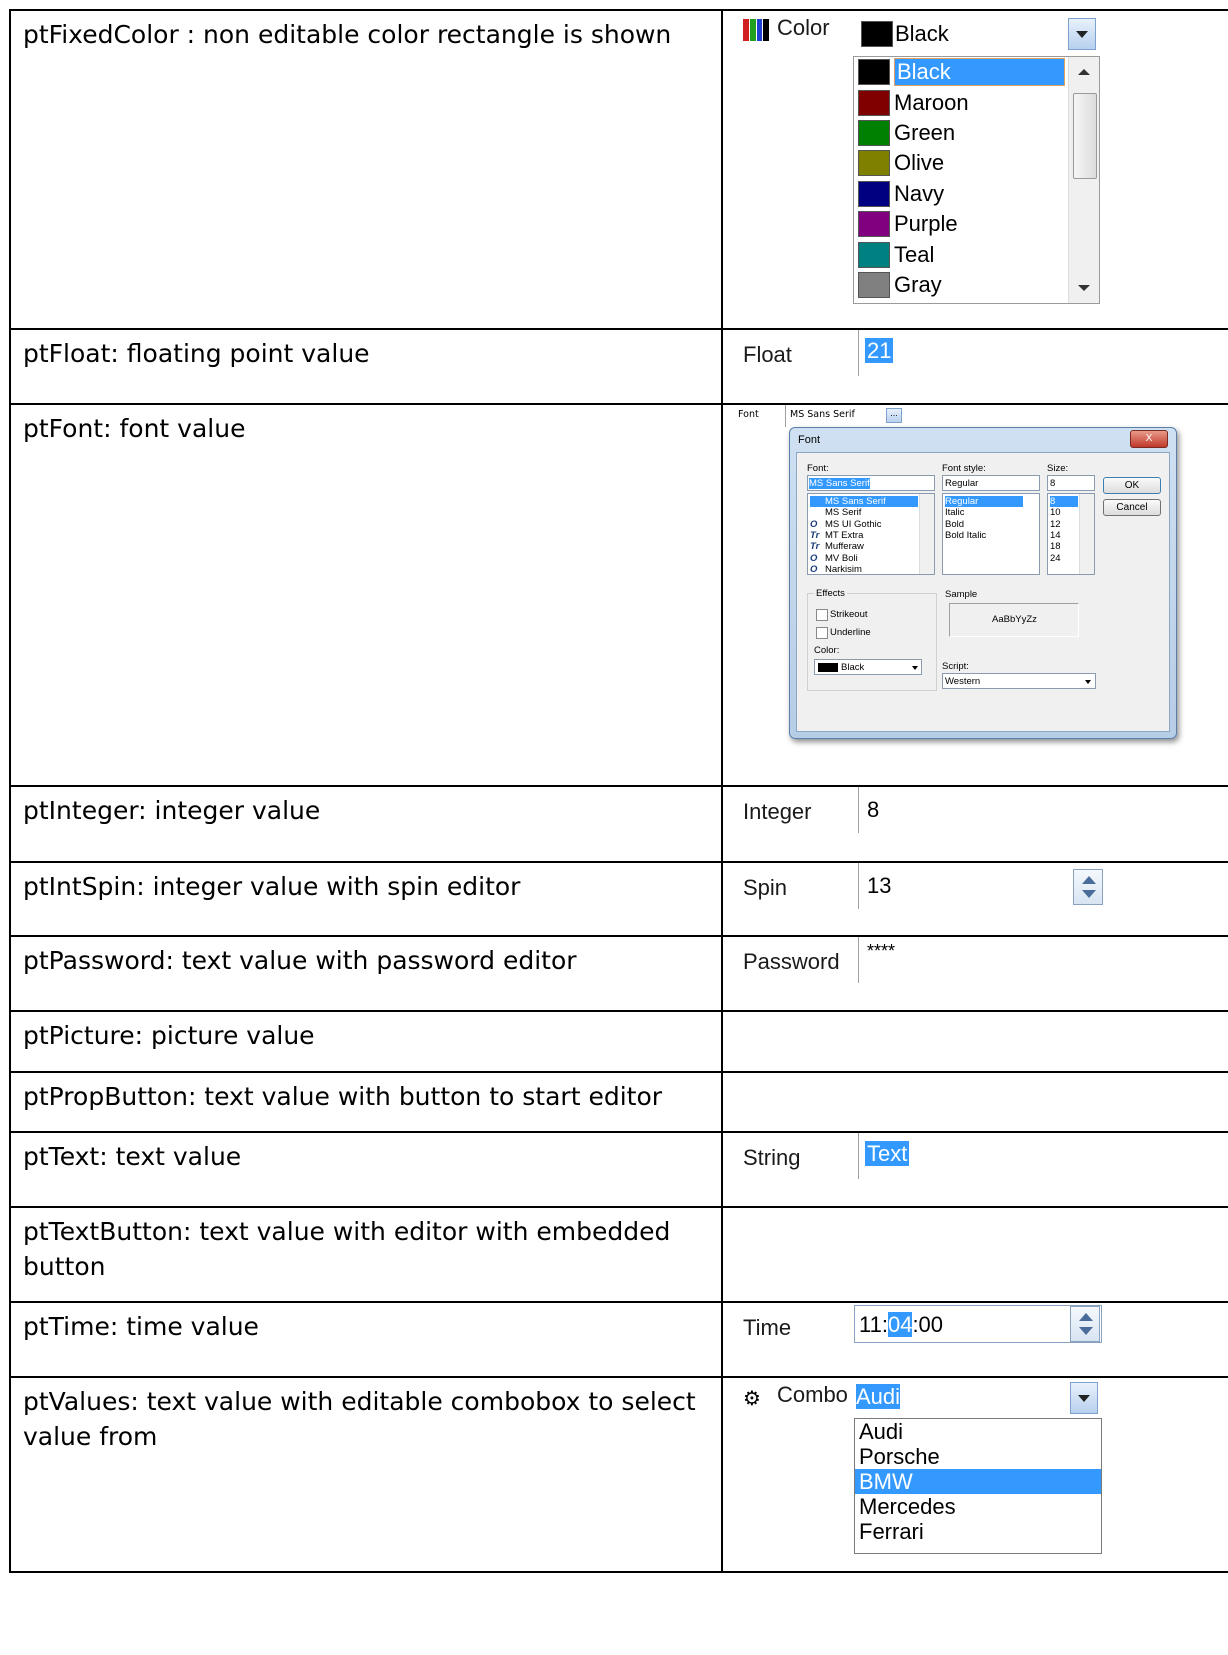  What do you see at coordinates (976, 194) in the screenshot?
I see `color-option-4: Navy` at bounding box center [976, 194].